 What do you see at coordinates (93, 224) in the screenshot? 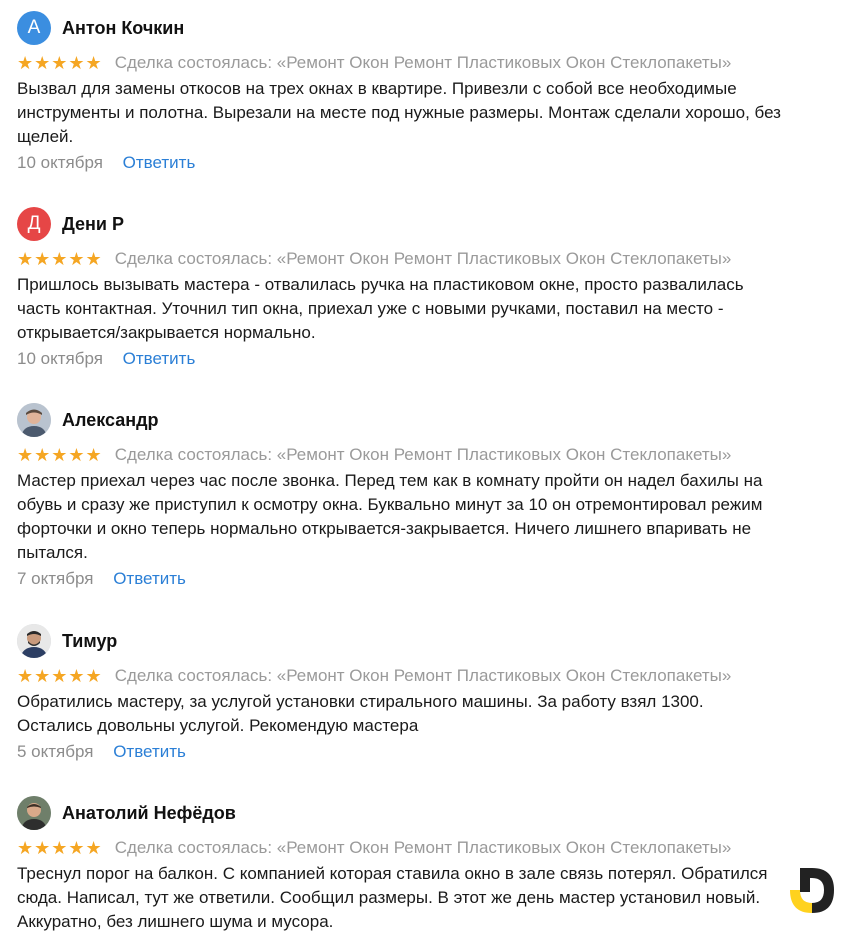
I see `reviewer-name: Дени Р` at bounding box center [93, 224].